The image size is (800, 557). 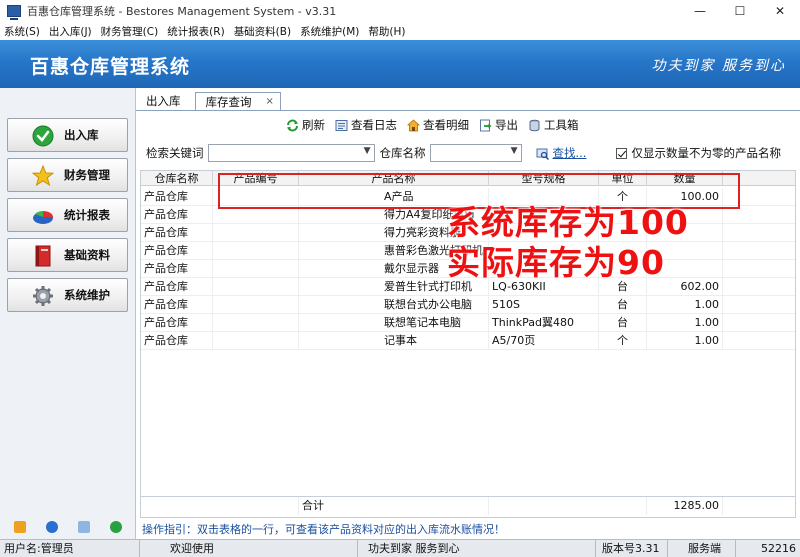 I want to click on refresh-button: 刷新, so click(x=305, y=125).